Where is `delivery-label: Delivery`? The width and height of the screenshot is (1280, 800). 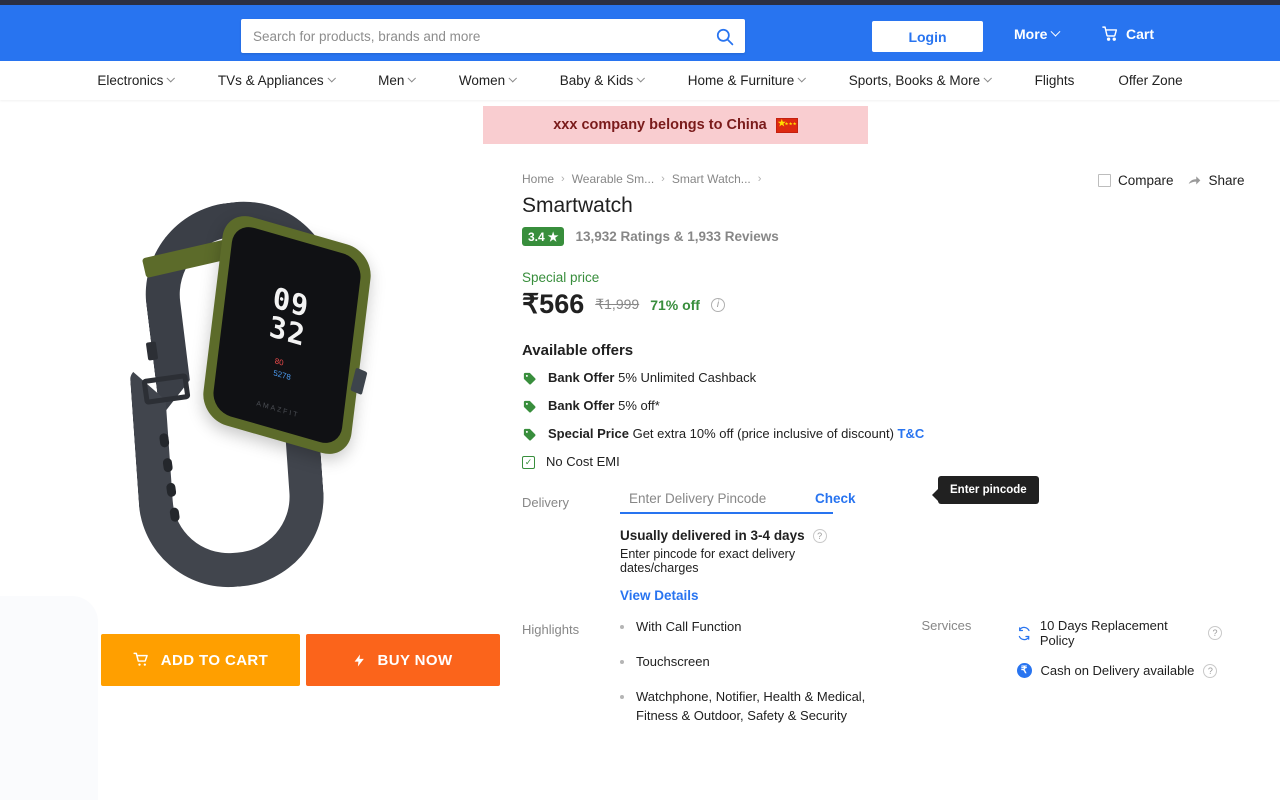
delivery-label: Delivery is located at coordinates (545, 502).